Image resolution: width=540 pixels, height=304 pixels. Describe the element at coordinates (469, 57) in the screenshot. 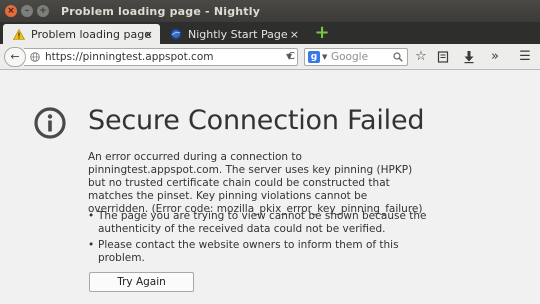

I see `download-icon` at that location.